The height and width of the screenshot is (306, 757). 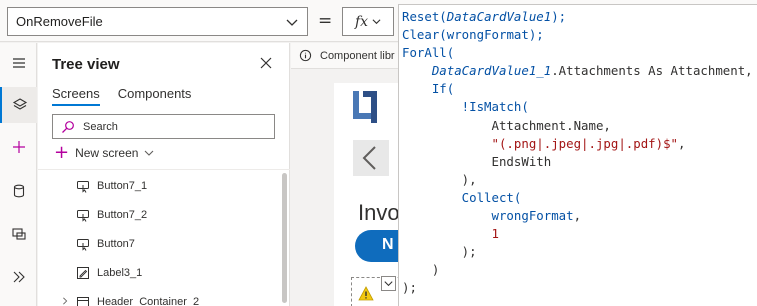 I want to click on screen-heading: Invo, so click(x=378, y=212).